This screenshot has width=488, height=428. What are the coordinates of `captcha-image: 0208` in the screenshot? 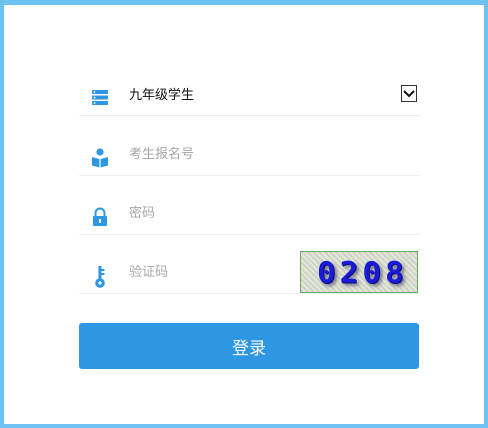 It's located at (359, 272).